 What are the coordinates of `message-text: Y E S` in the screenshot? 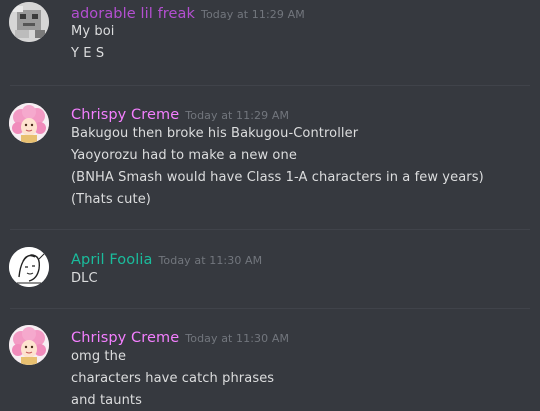 It's located at (88, 53).